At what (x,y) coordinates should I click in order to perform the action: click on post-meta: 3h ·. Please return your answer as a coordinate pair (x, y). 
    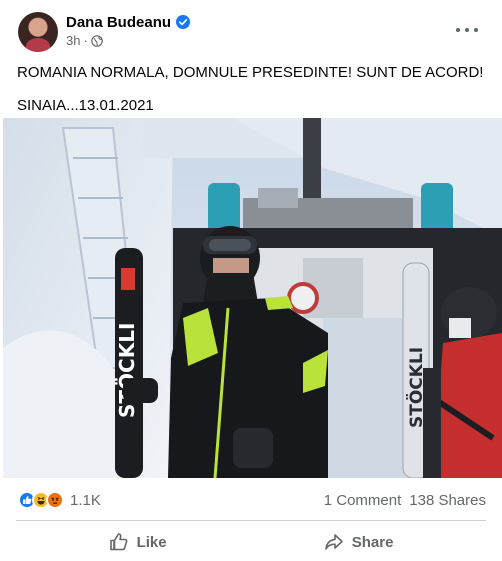
    Looking at the image, I should click on (84, 40).